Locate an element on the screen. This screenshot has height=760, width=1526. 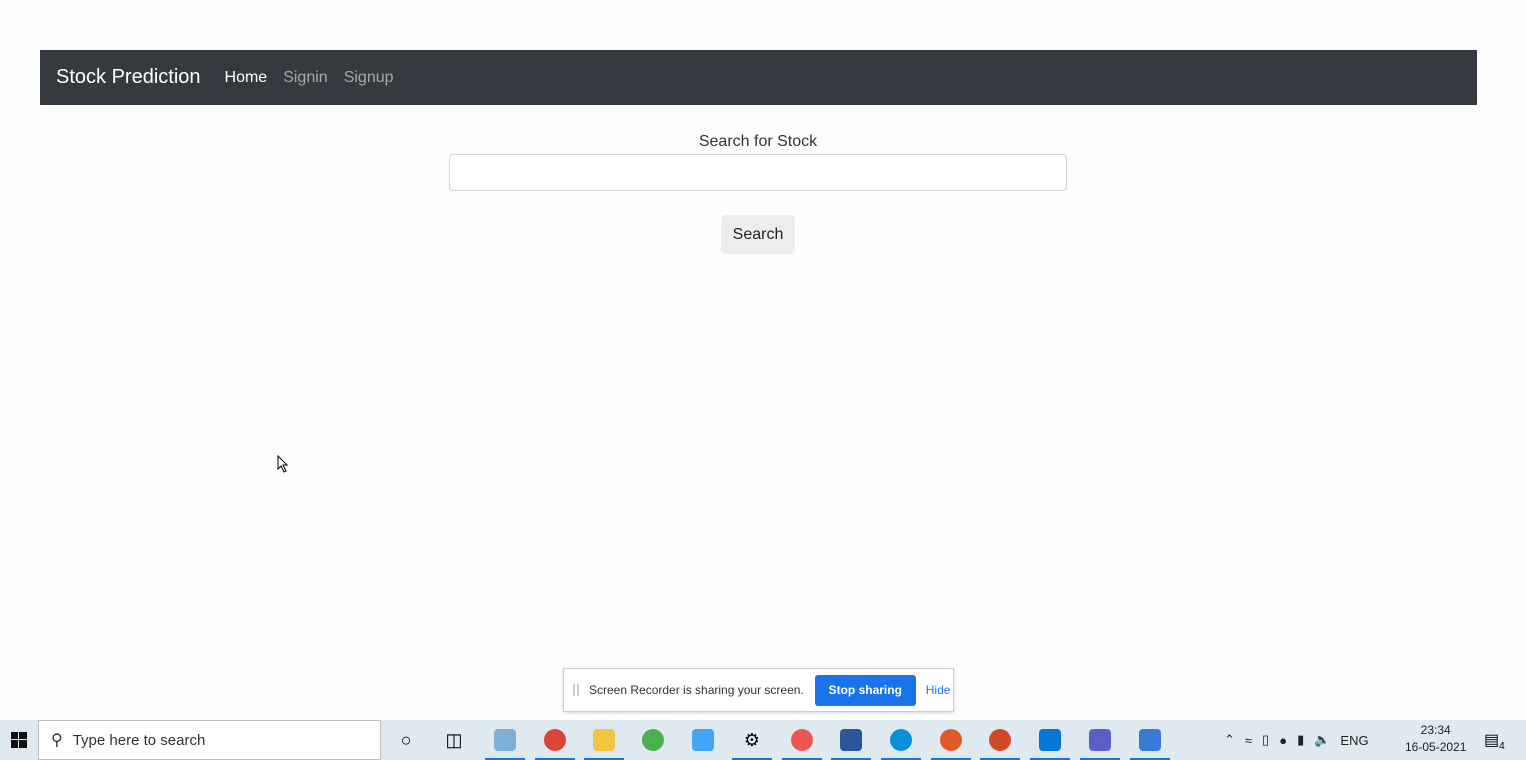
nav-signup: Signup is located at coordinates (369, 78).